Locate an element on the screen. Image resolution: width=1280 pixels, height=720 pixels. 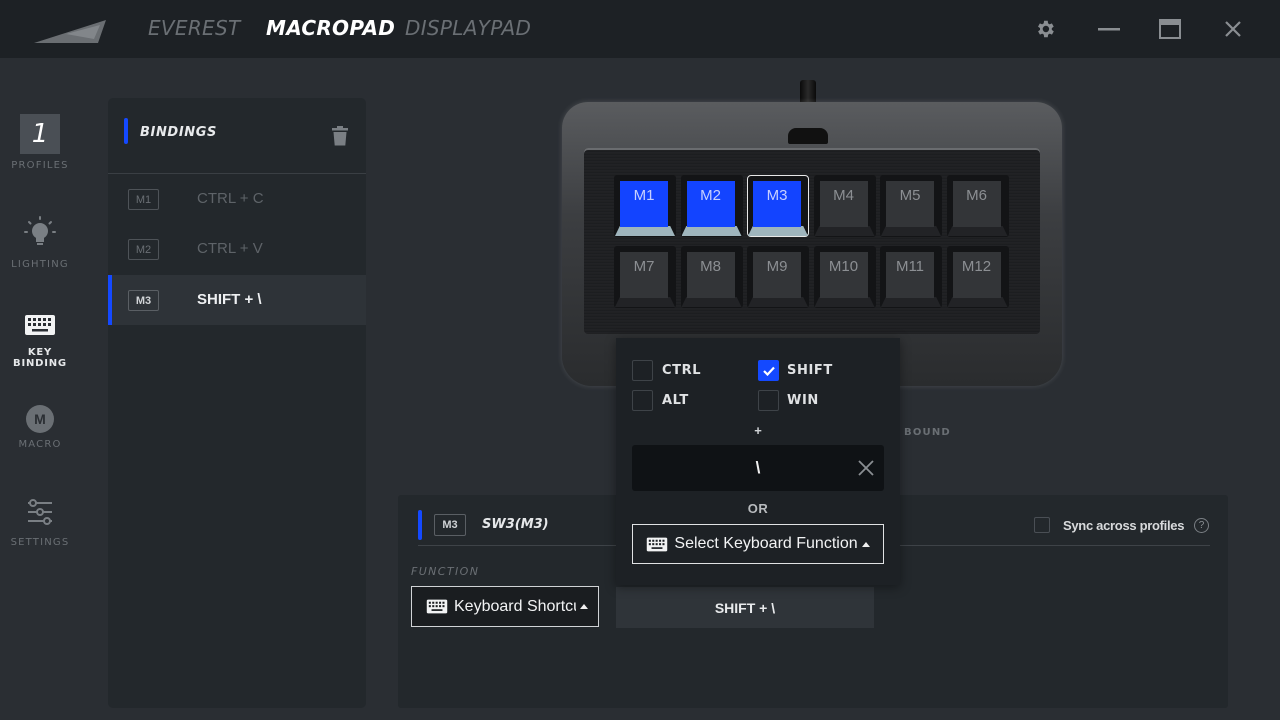
device-key-m9: M9 is located at coordinates (778, 277).